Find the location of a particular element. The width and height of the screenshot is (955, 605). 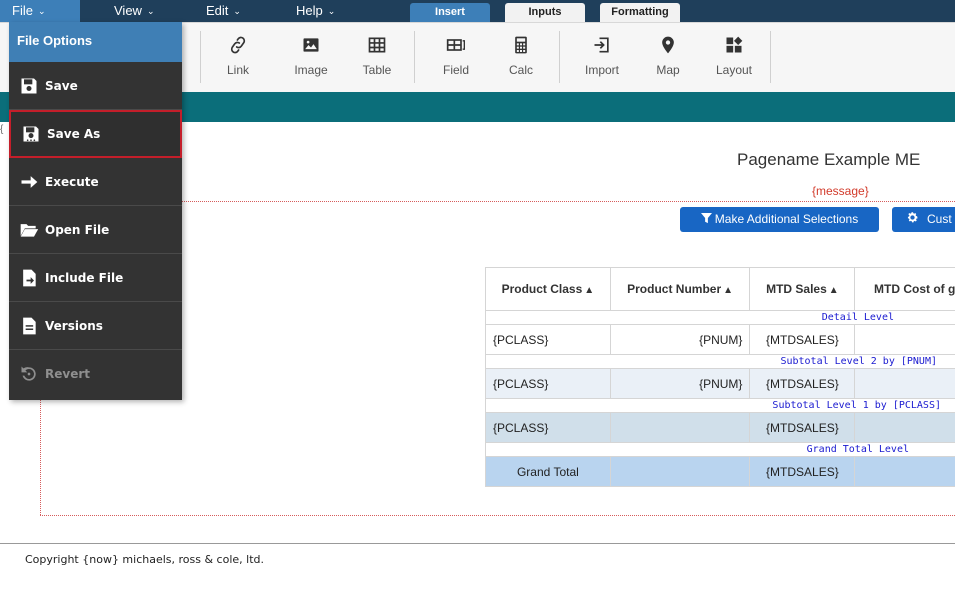

region-border-left is located at coordinates (40, 457).